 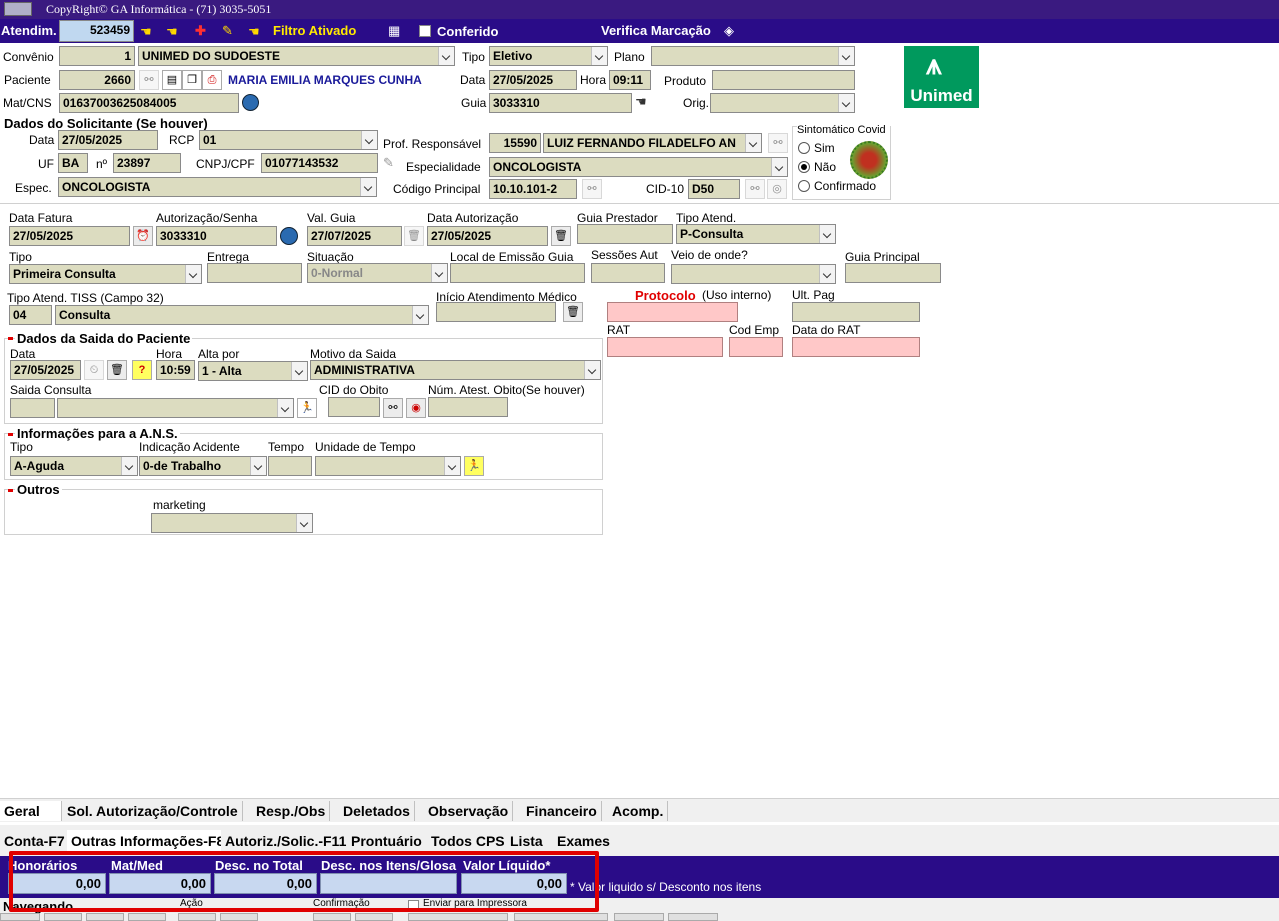 What do you see at coordinates (232, 523) in the screenshot?
I see `marketing-select` at bounding box center [232, 523].